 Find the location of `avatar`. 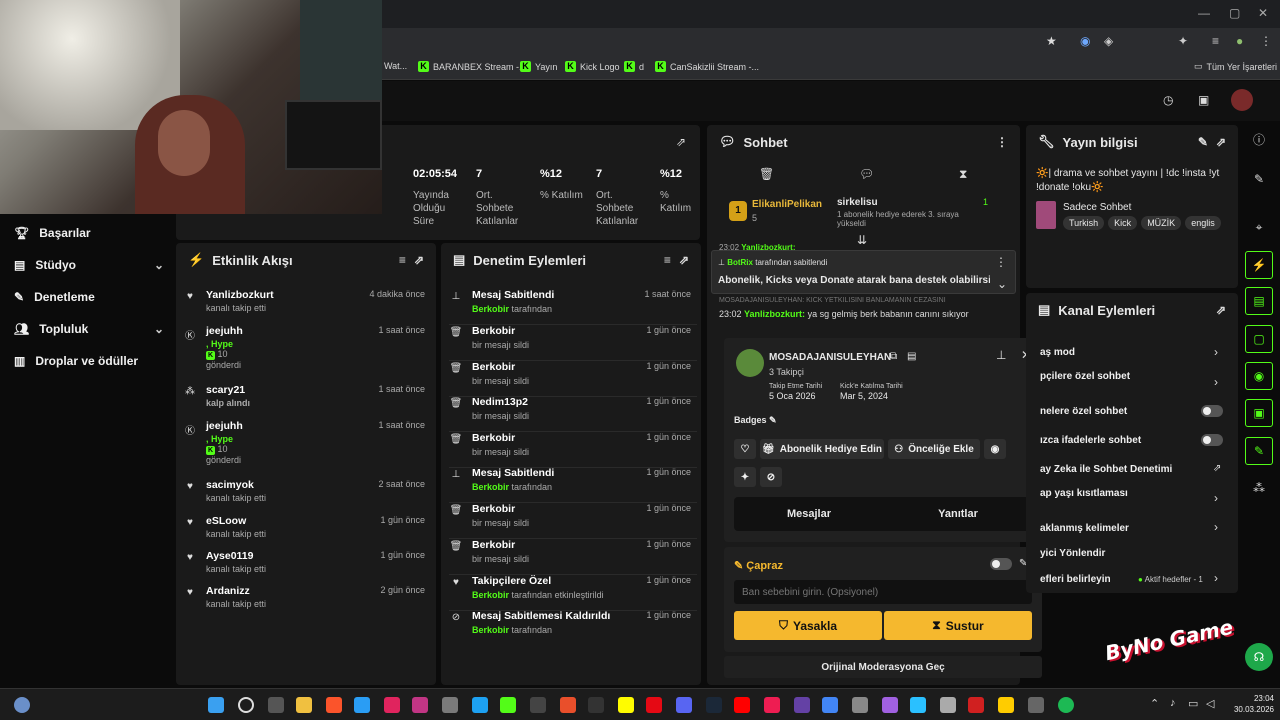

avatar is located at coordinates (1242, 100).